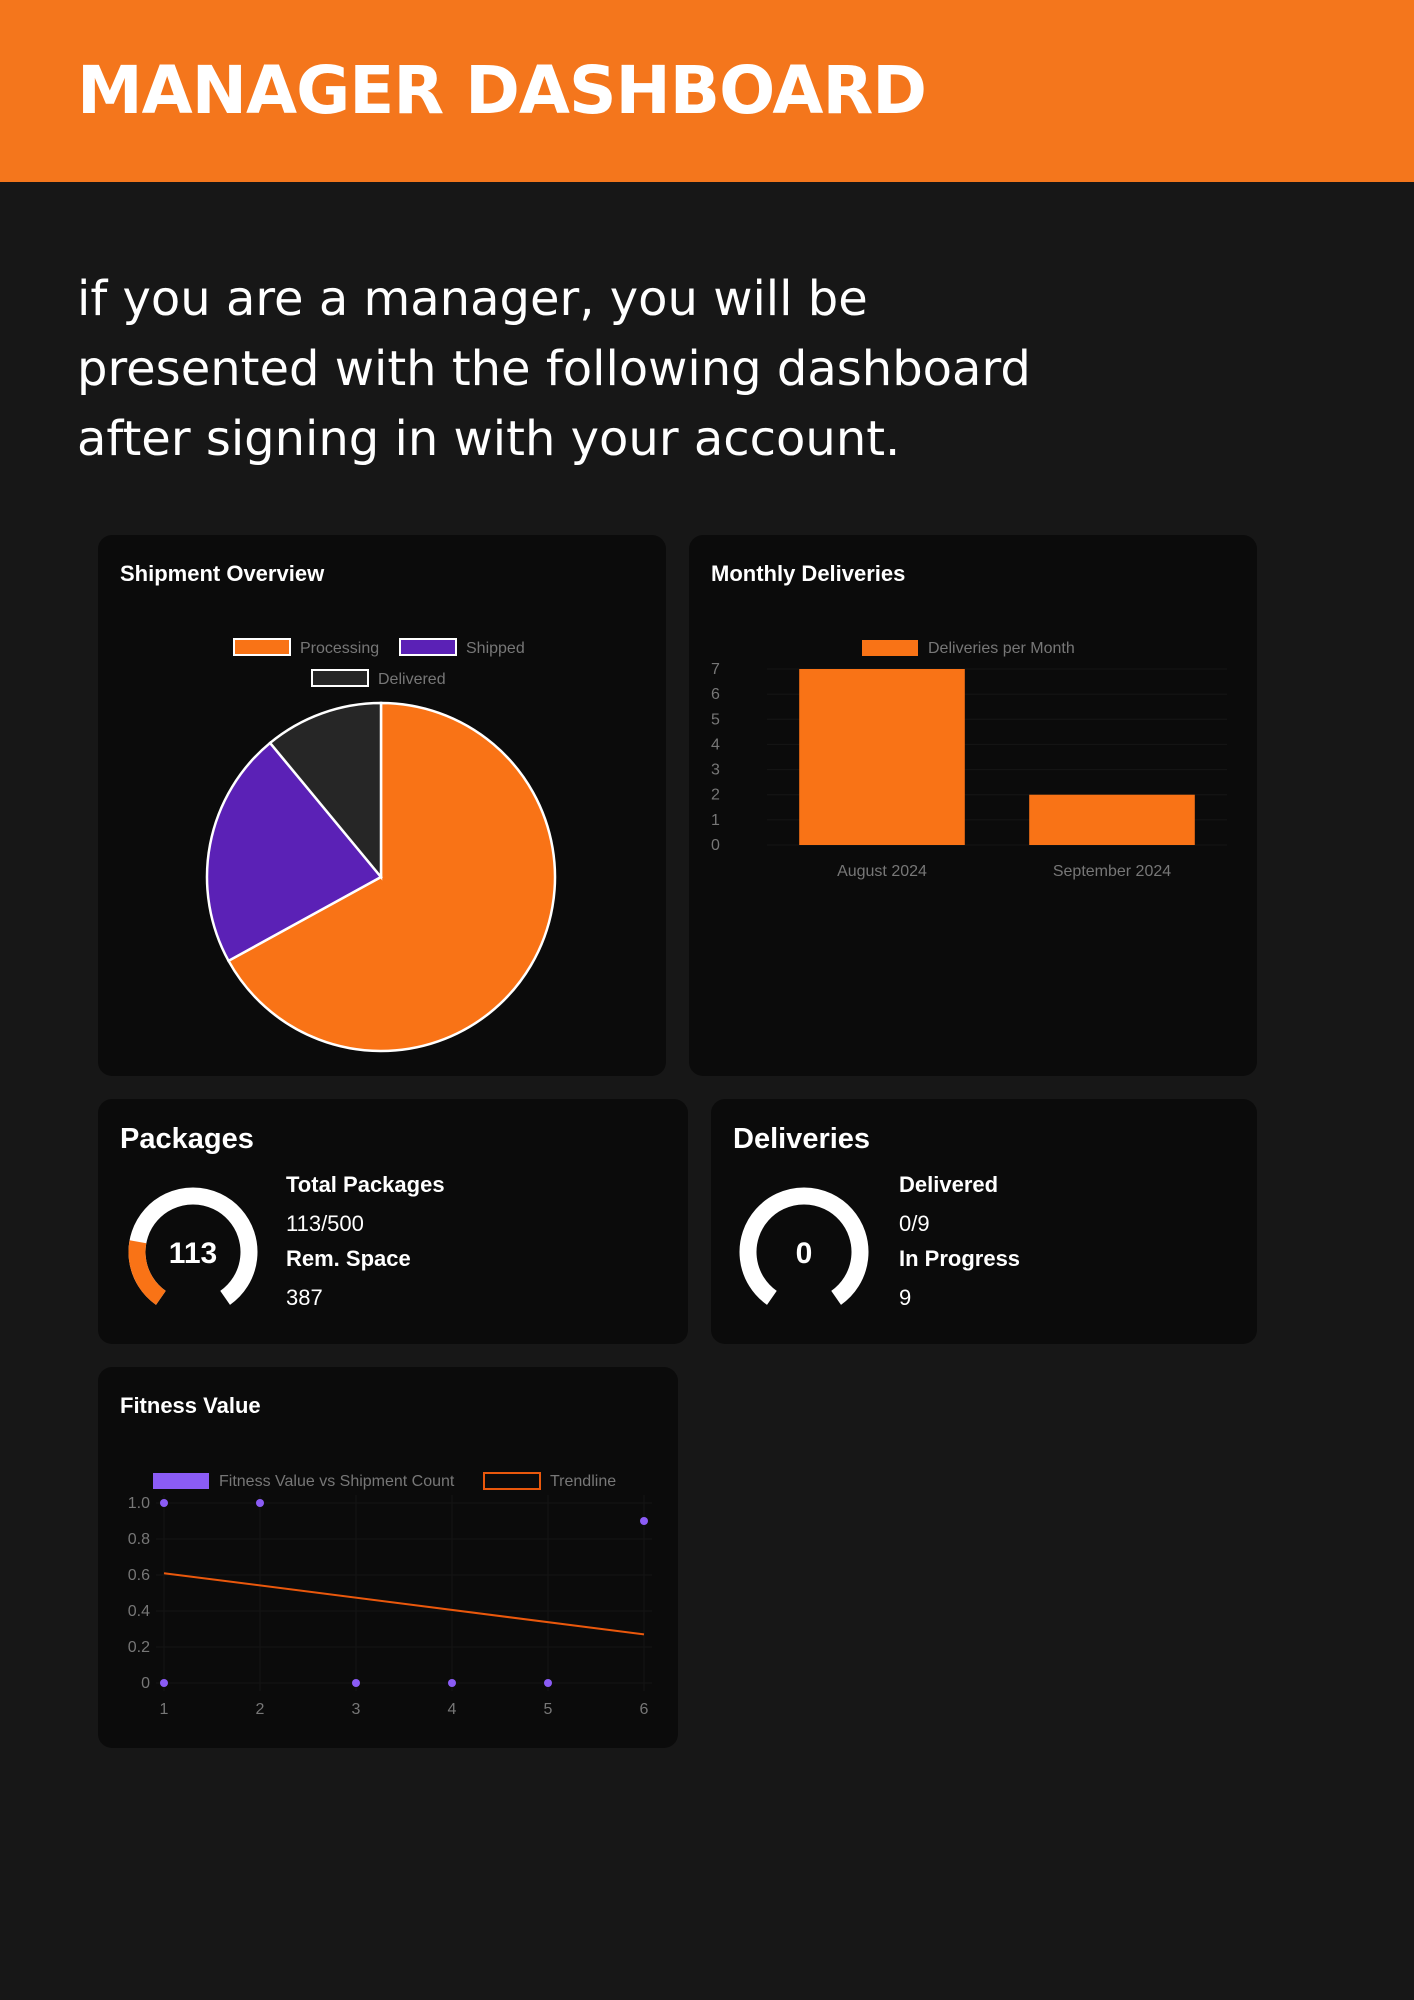 Image resolution: width=1414 pixels, height=2000 pixels. I want to click on delivered-label: Delivered, so click(949, 1184).